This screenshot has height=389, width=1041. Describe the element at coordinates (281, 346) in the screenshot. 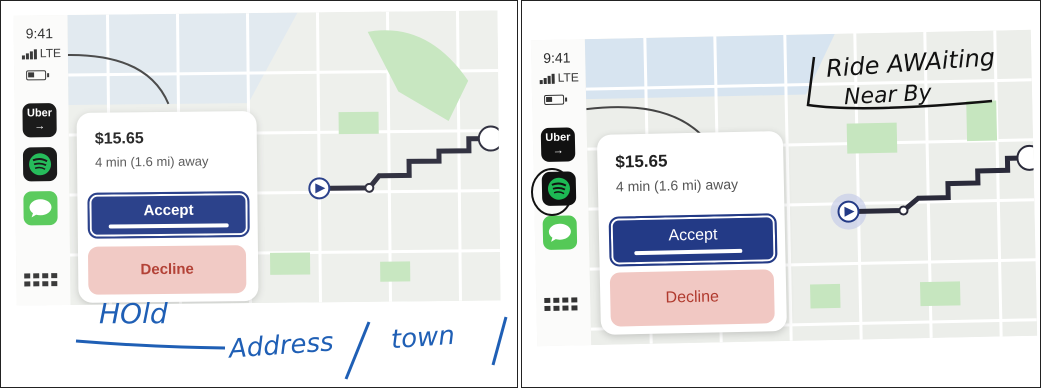

I see `handwritten-address: Address` at that location.